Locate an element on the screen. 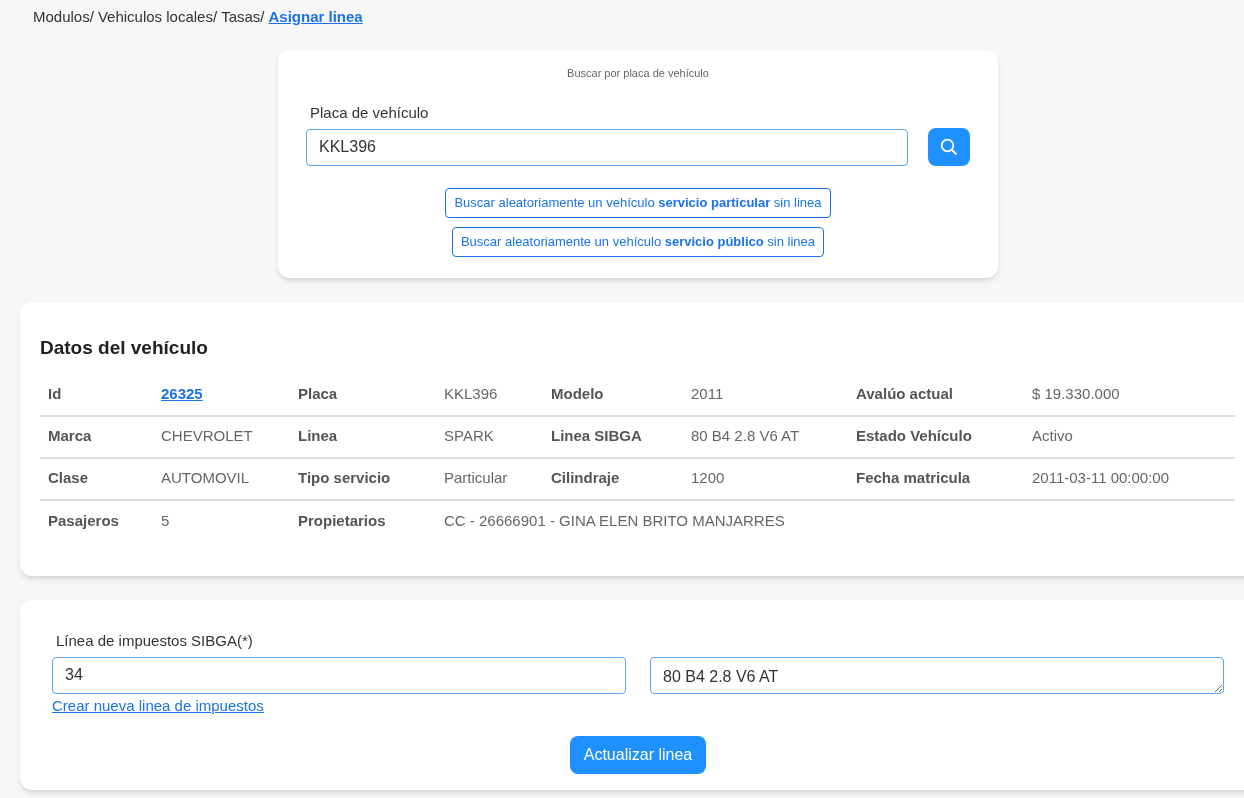 The height and width of the screenshot is (798, 1244). field-label: Línea de impuestos SIBGA(*) is located at coordinates (155, 641).